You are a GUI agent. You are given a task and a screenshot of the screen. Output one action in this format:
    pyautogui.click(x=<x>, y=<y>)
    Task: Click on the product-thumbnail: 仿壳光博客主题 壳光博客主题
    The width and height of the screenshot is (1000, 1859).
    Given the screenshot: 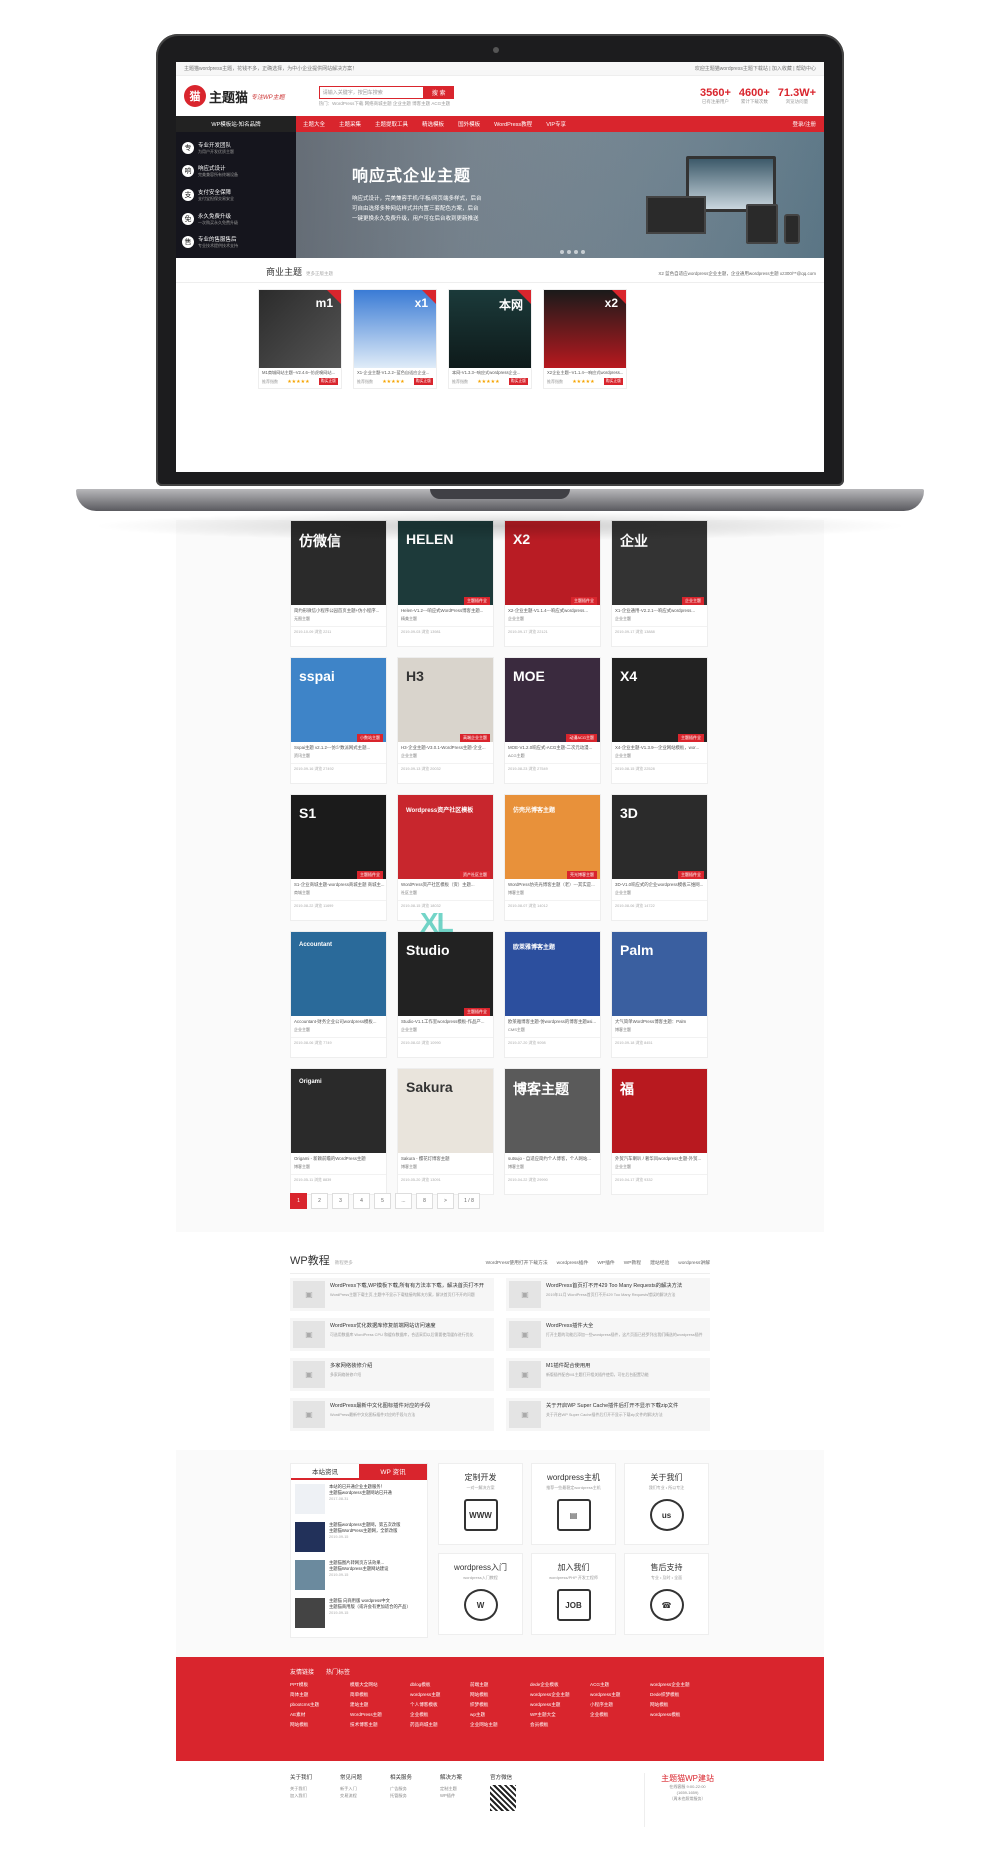 What is the action you would take?
    pyautogui.click(x=552, y=837)
    